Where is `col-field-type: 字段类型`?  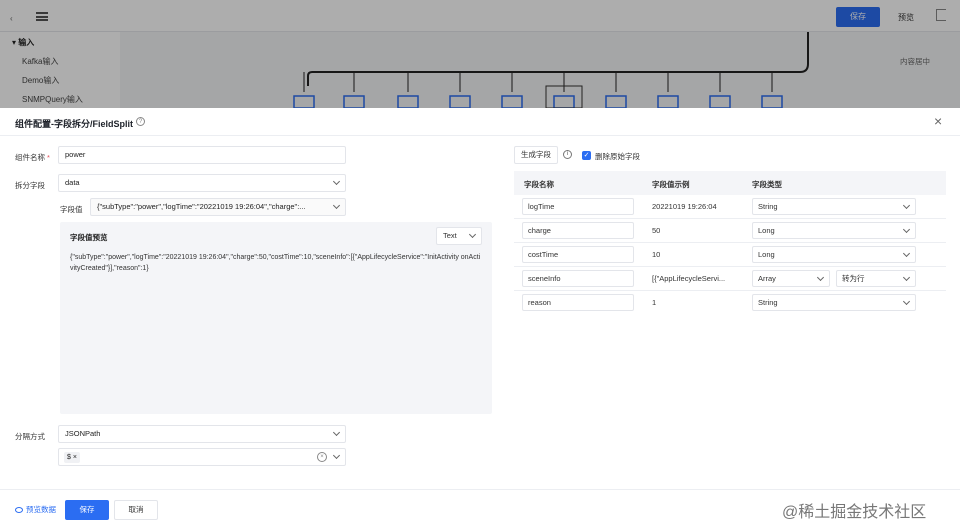
col-field-type: 字段类型 is located at coordinates (767, 184).